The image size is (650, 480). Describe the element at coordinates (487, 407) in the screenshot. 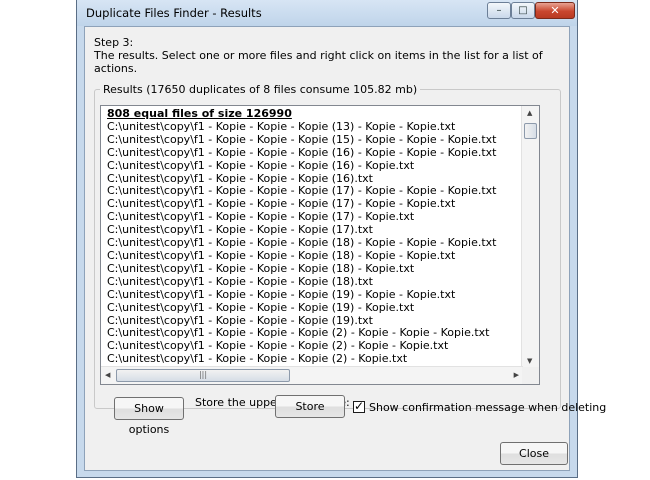

I see `confirmation-label: Show confirmation message when deleting` at that location.